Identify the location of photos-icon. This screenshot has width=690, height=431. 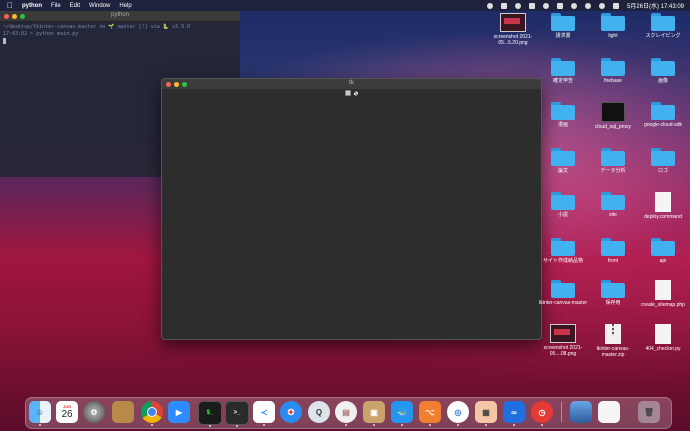
(581, 412).